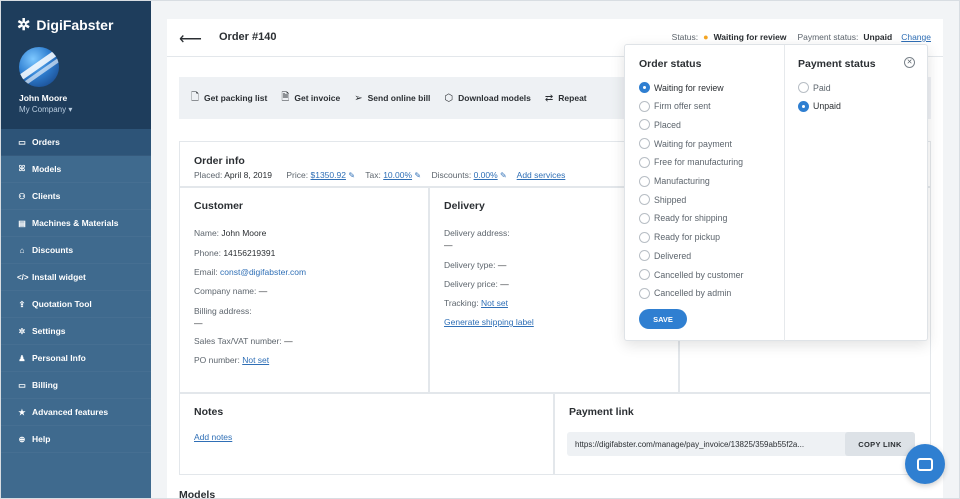  I want to click on price-label: Price:, so click(297, 175).